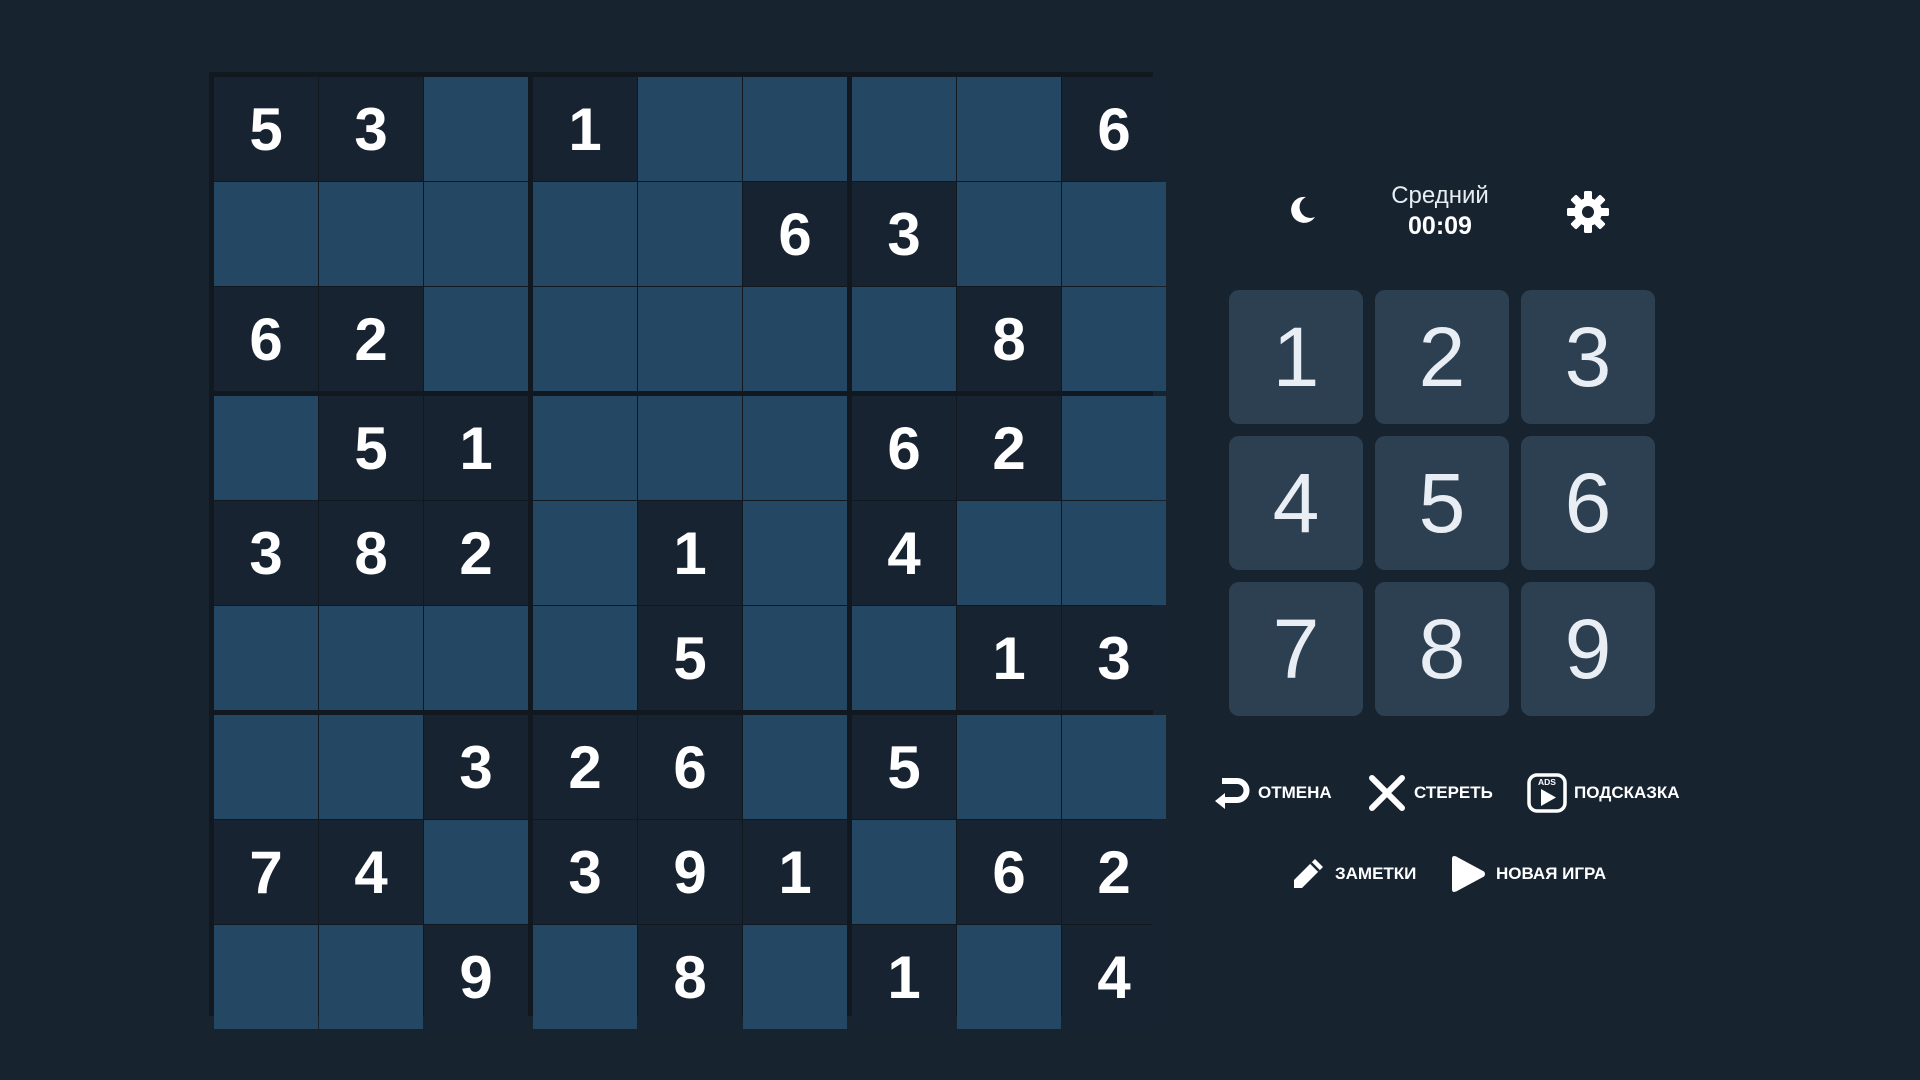 The height and width of the screenshot is (1080, 1920). I want to click on sudoku-cell-r5c3: 2, so click(476, 553).